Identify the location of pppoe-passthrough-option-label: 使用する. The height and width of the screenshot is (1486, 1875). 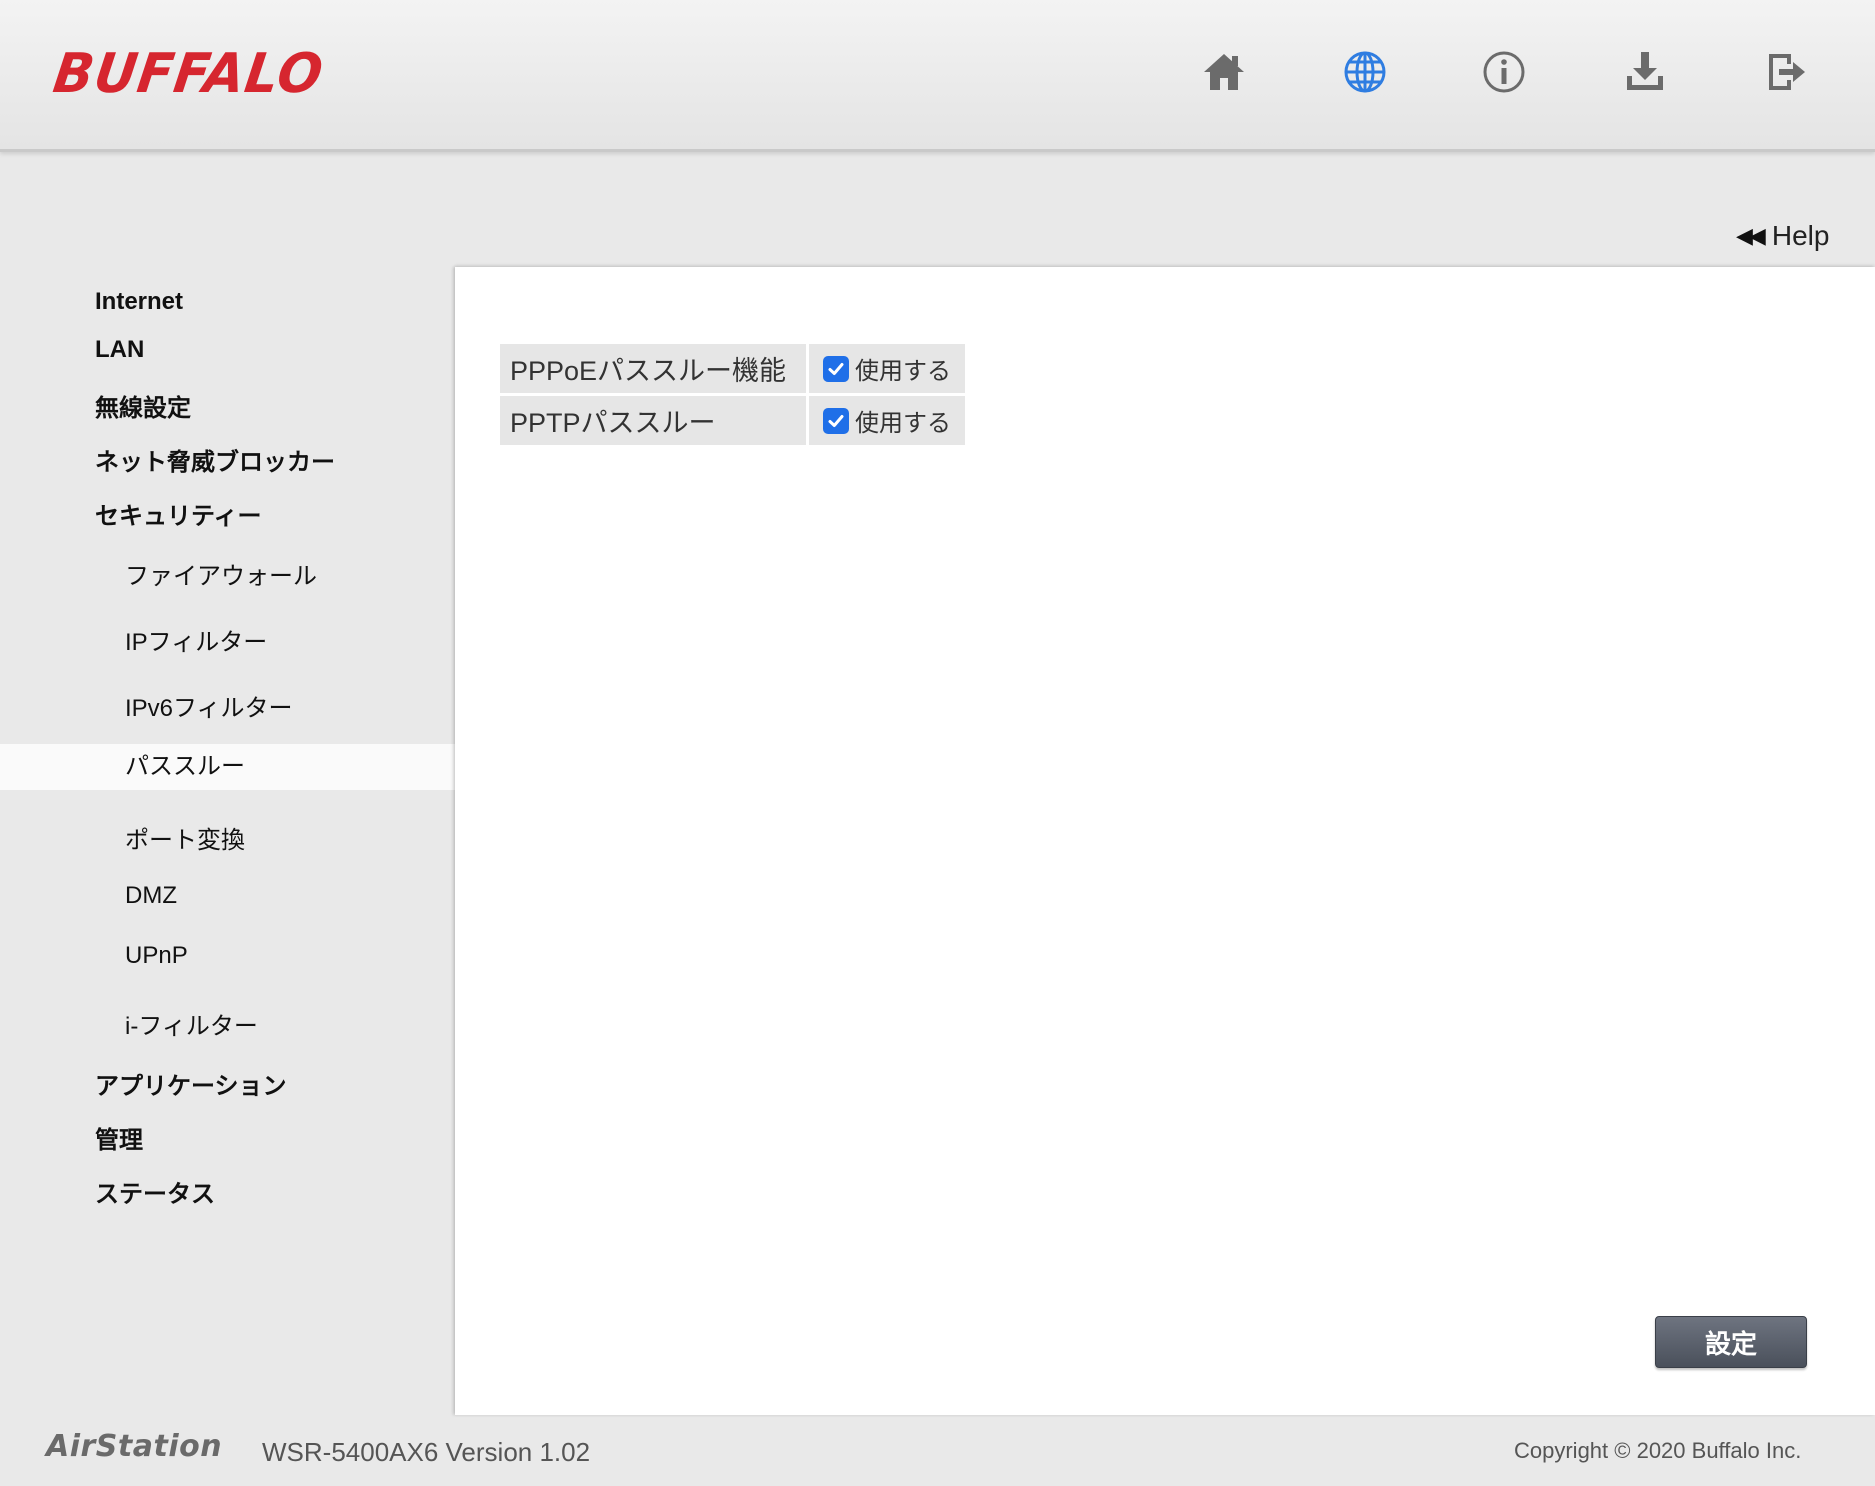
(903, 371).